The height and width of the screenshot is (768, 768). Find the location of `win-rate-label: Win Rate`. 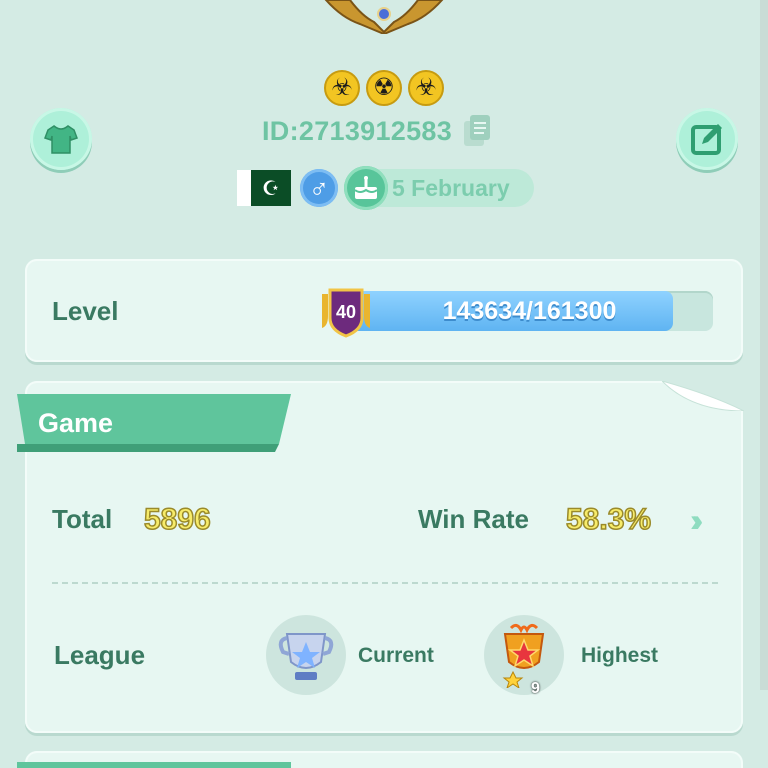

win-rate-label: Win Rate is located at coordinates (473, 519).